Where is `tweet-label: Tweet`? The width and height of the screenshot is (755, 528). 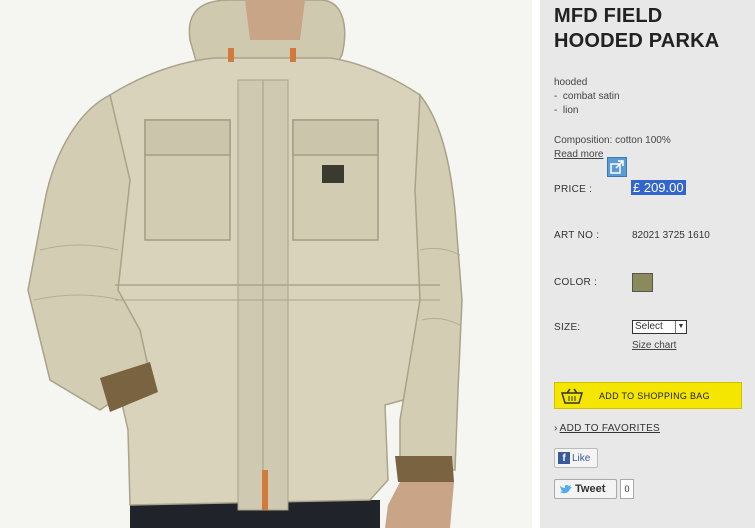 tweet-label: Tweet is located at coordinates (590, 489).